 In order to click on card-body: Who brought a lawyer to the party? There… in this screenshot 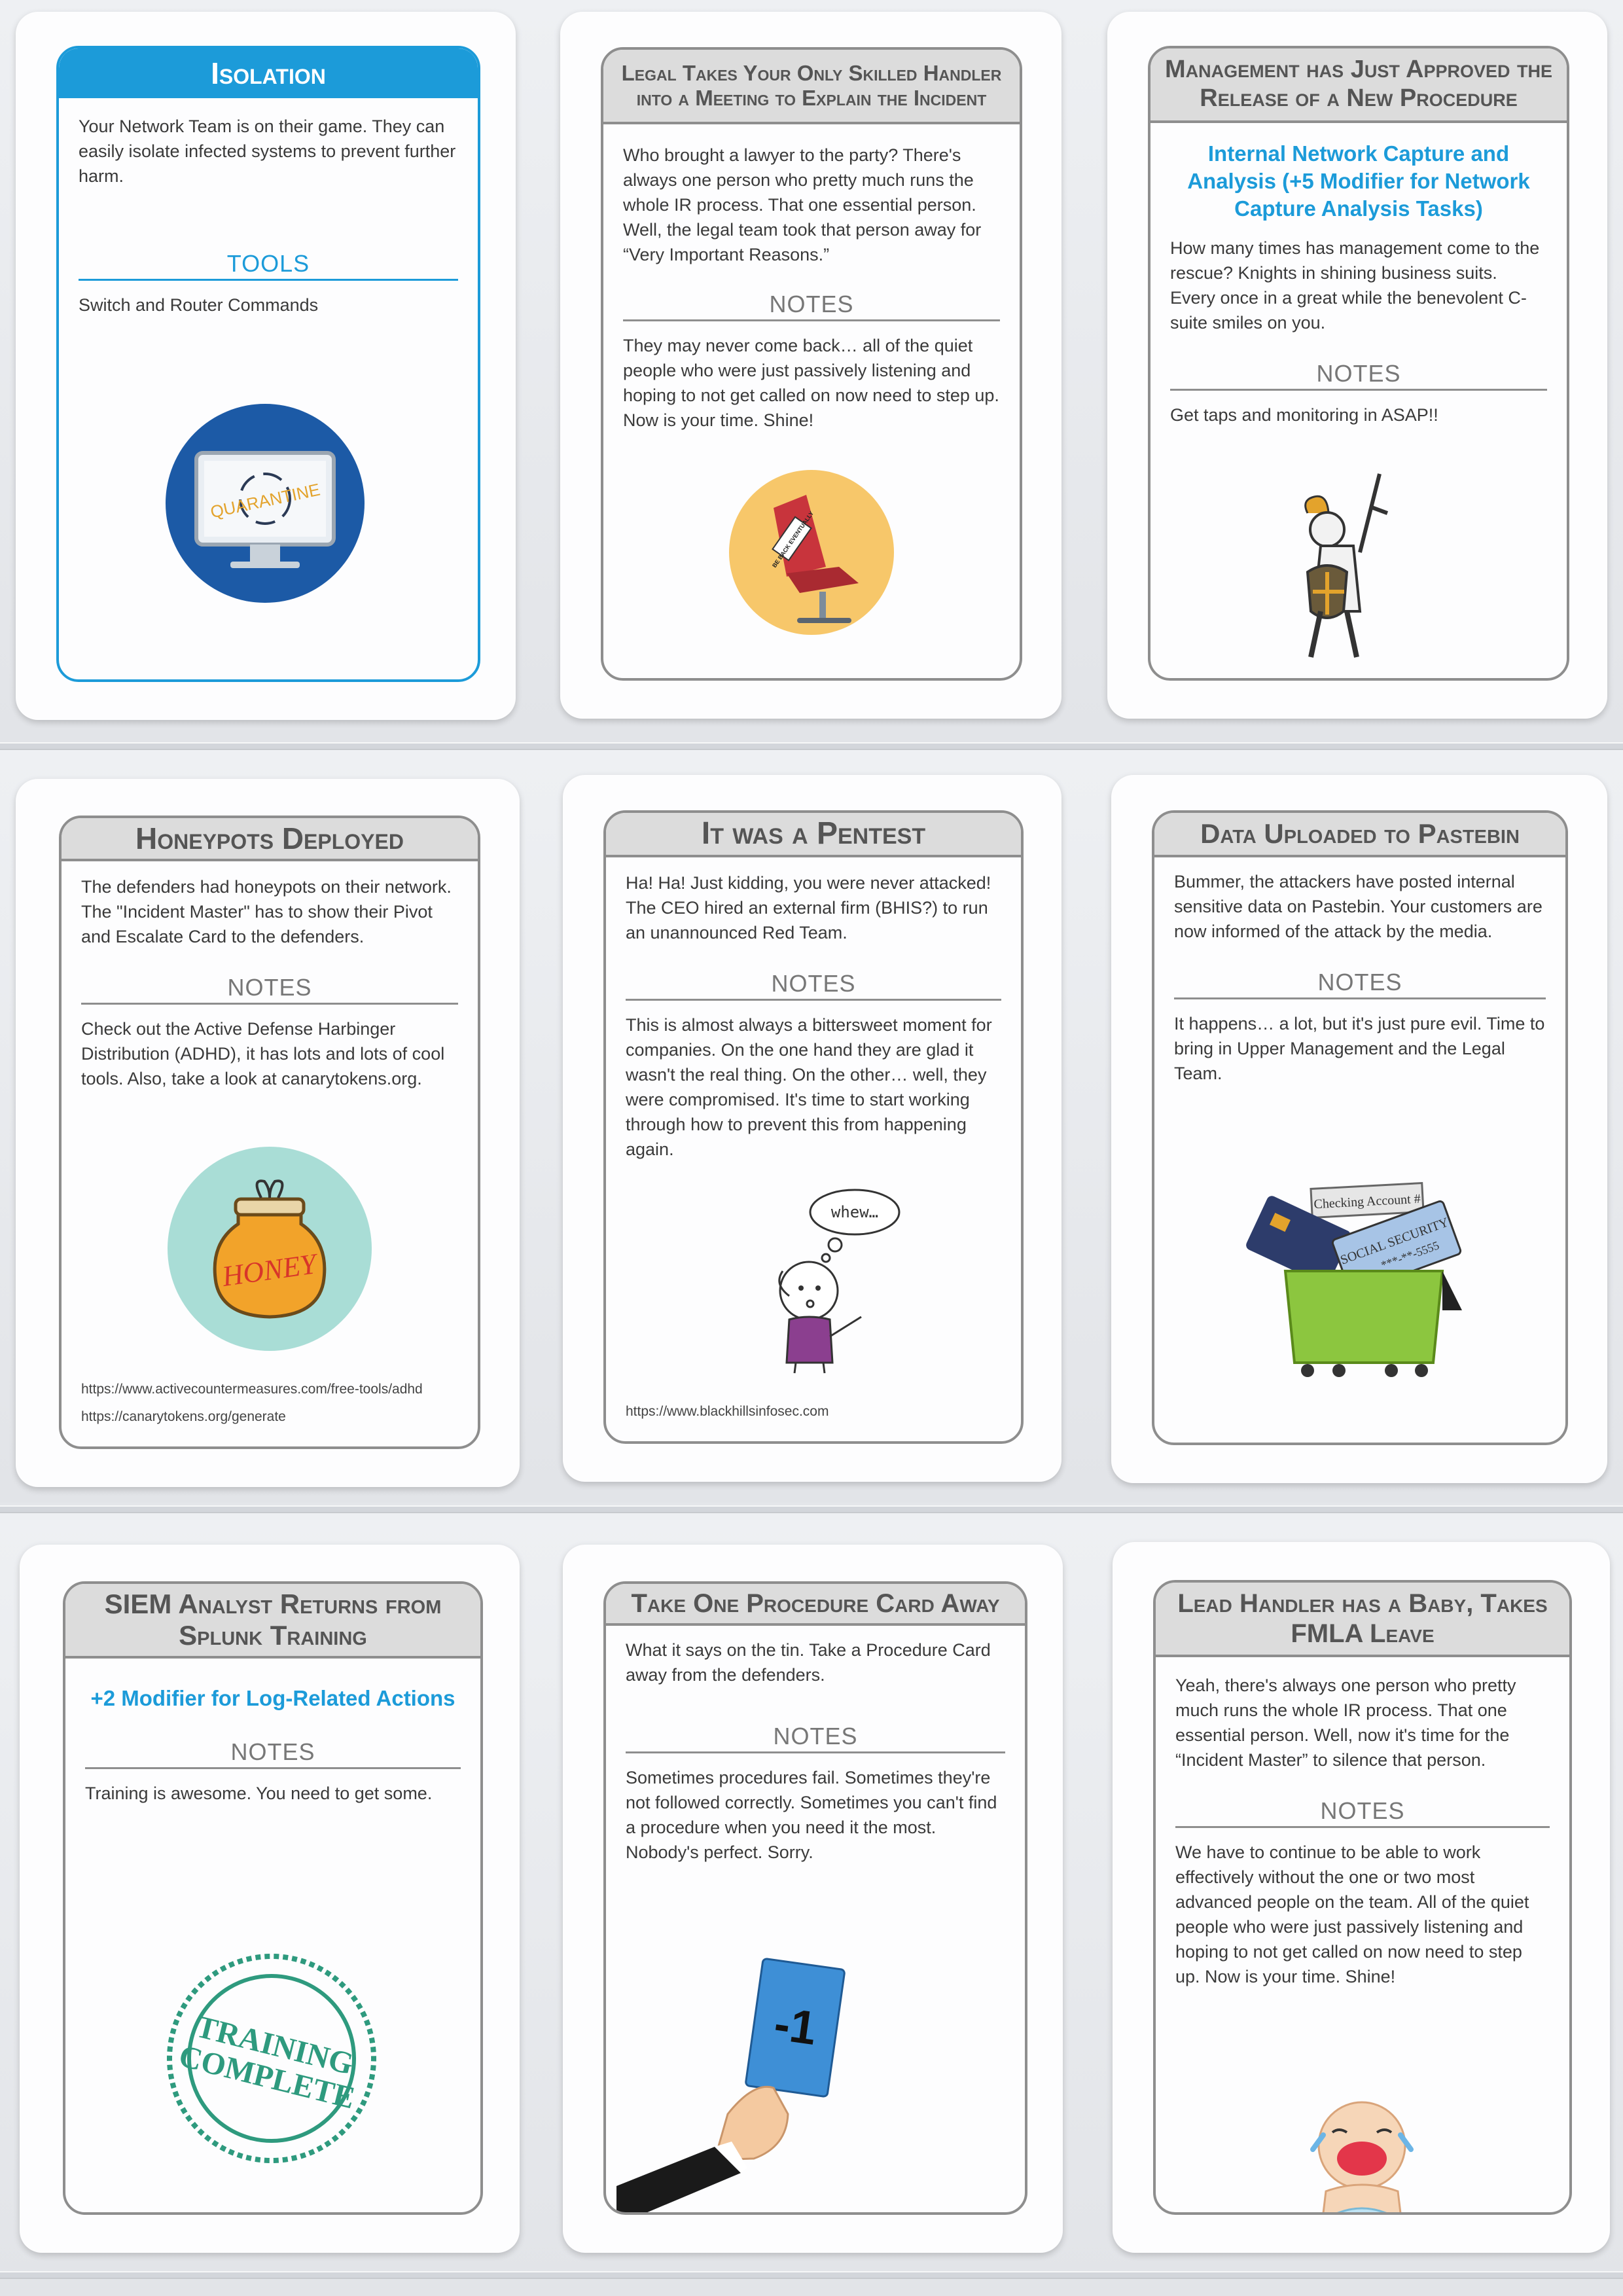, I will do `click(811, 278)`.